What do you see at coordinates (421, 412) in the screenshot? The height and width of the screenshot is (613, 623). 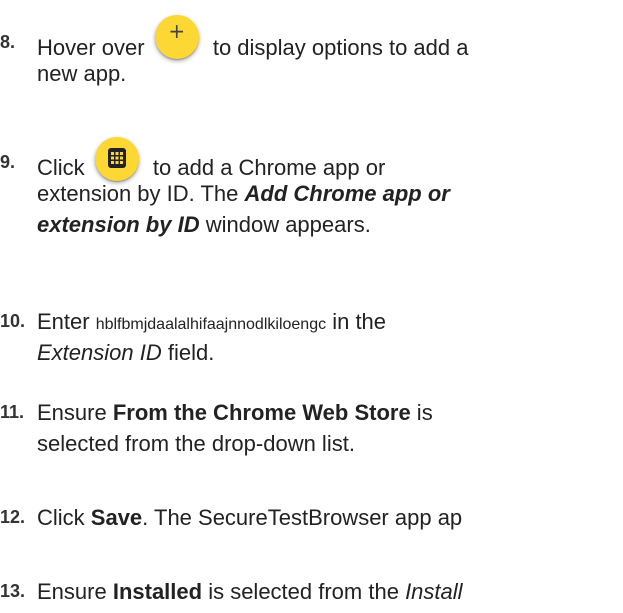 I see `step-text-segment: is` at bounding box center [421, 412].